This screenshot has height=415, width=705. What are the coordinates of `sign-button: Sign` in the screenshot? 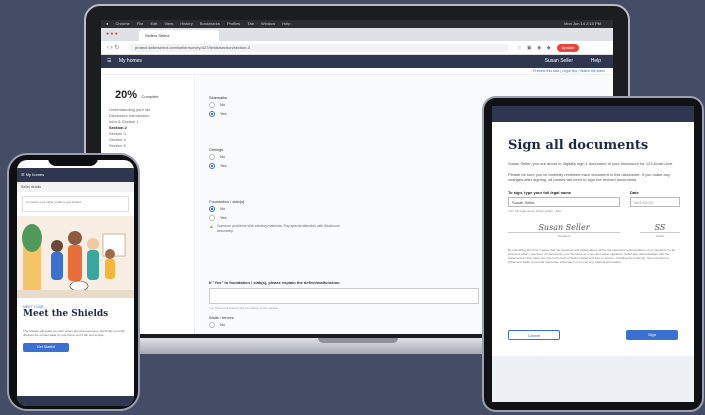 It's located at (652, 335).